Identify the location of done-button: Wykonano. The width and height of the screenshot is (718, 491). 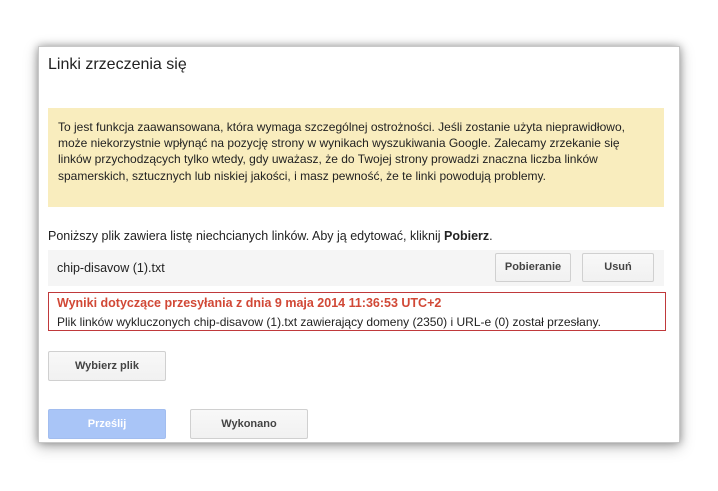
(249, 424).